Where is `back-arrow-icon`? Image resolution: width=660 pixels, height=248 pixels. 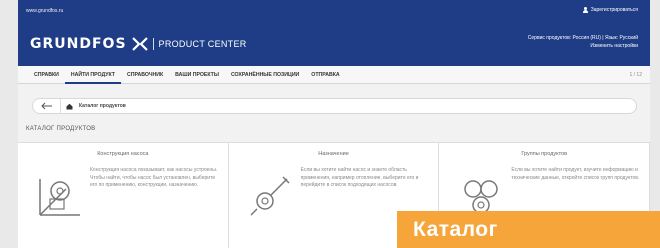 back-arrow-icon is located at coordinates (46, 106).